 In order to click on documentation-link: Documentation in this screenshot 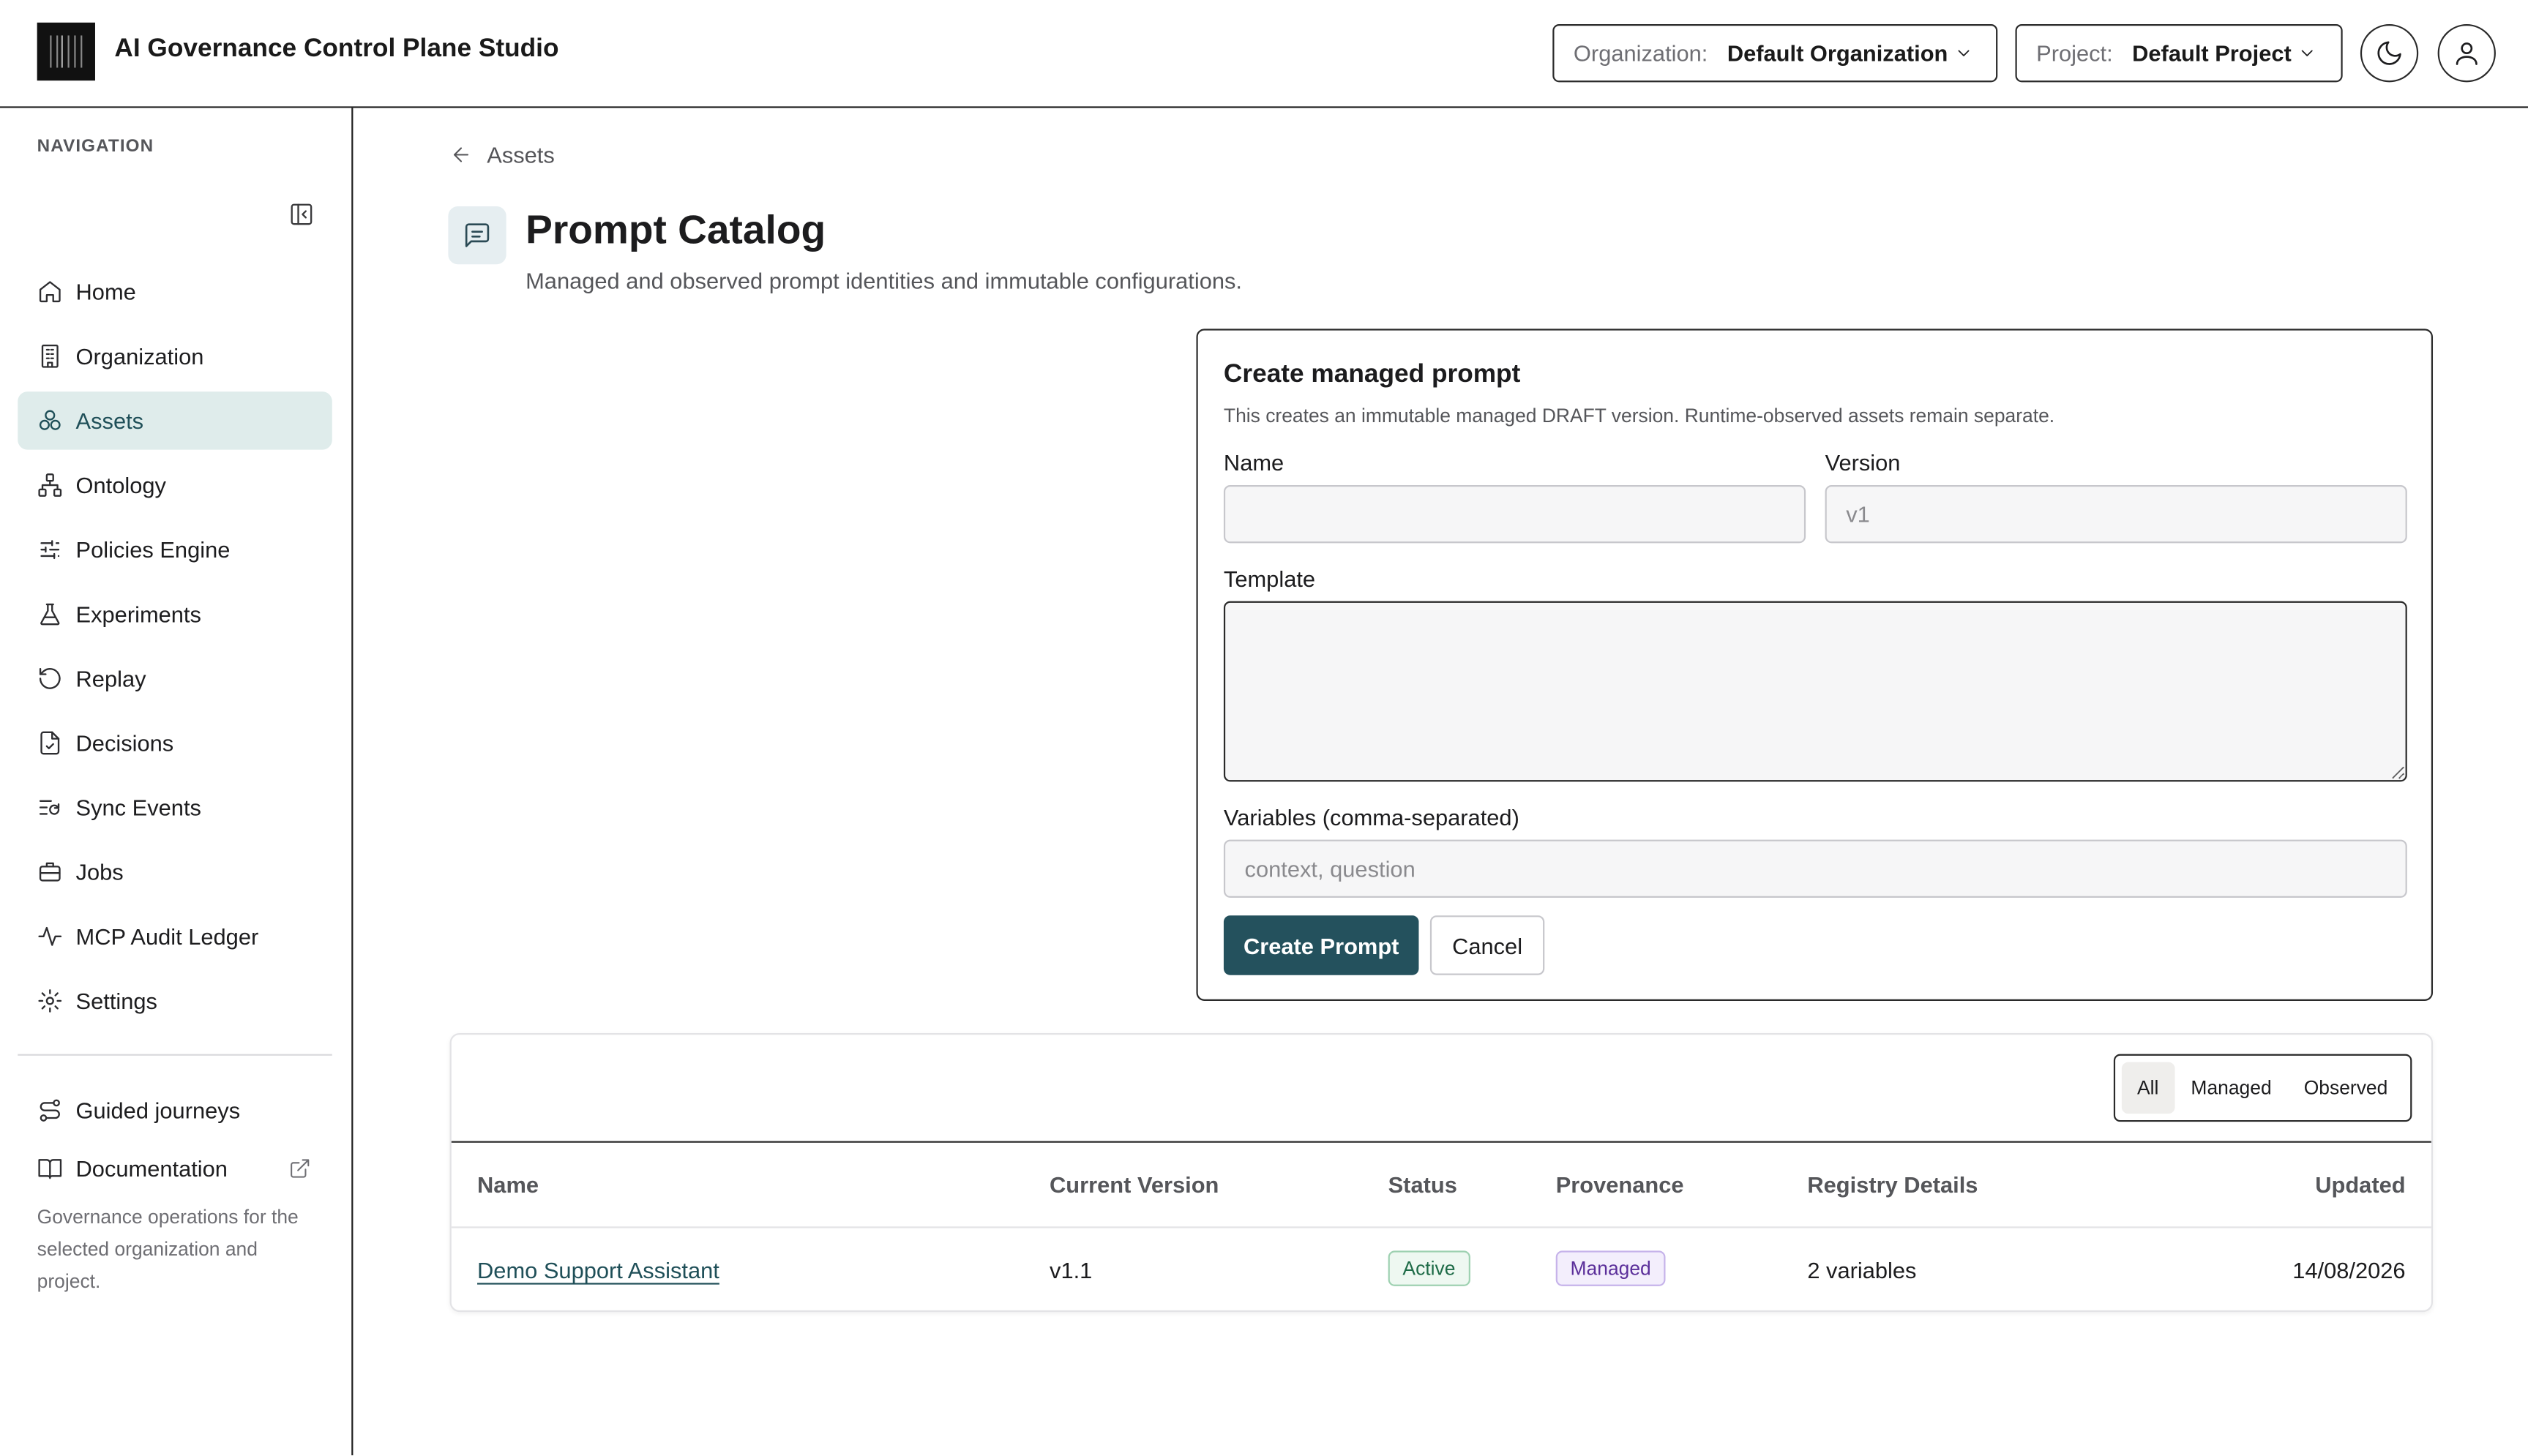, I will do `click(175, 1168)`.